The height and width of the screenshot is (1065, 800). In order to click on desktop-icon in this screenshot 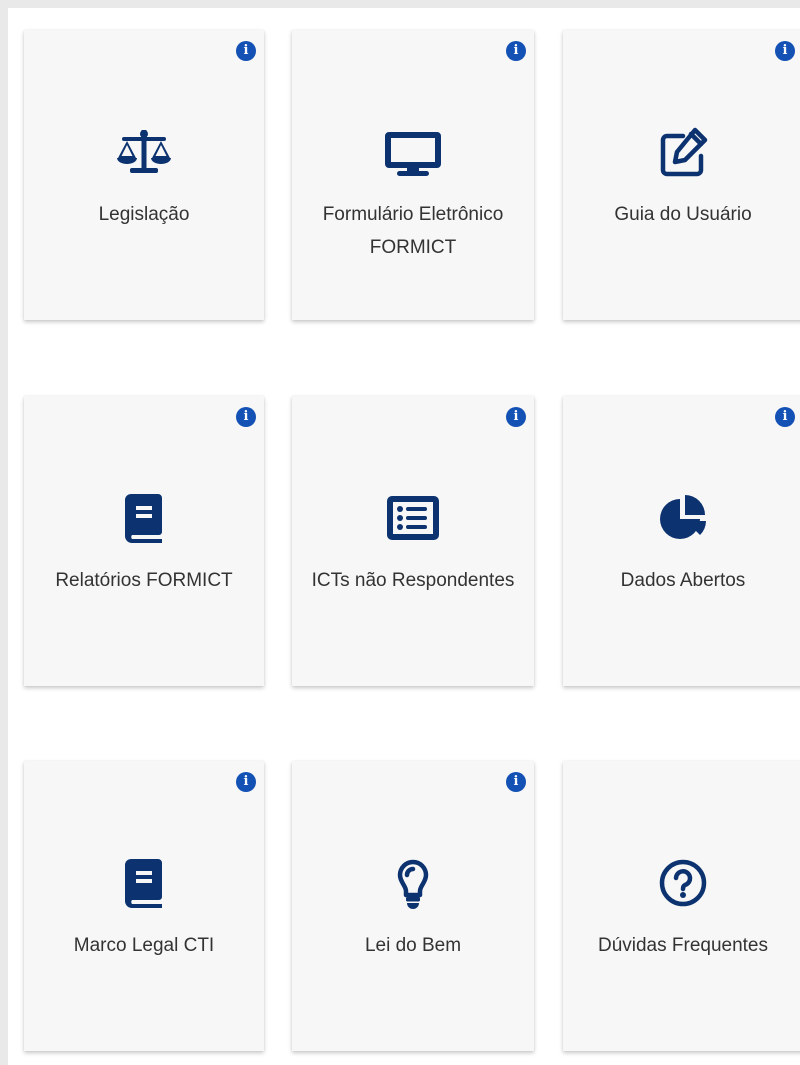, I will do `click(413, 154)`.